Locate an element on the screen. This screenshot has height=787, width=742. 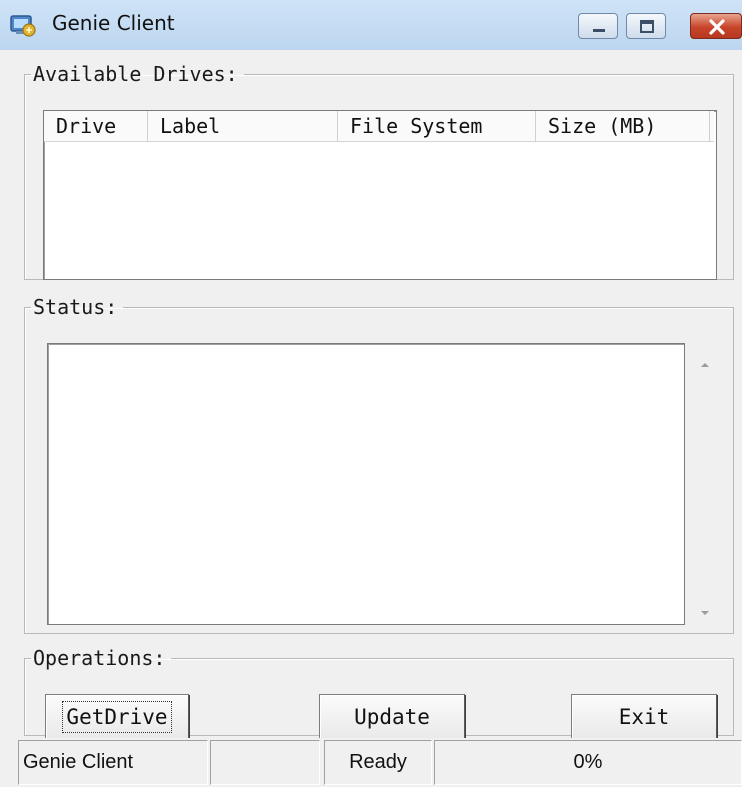
genie-app-icon is located at coordinates (23, 25).